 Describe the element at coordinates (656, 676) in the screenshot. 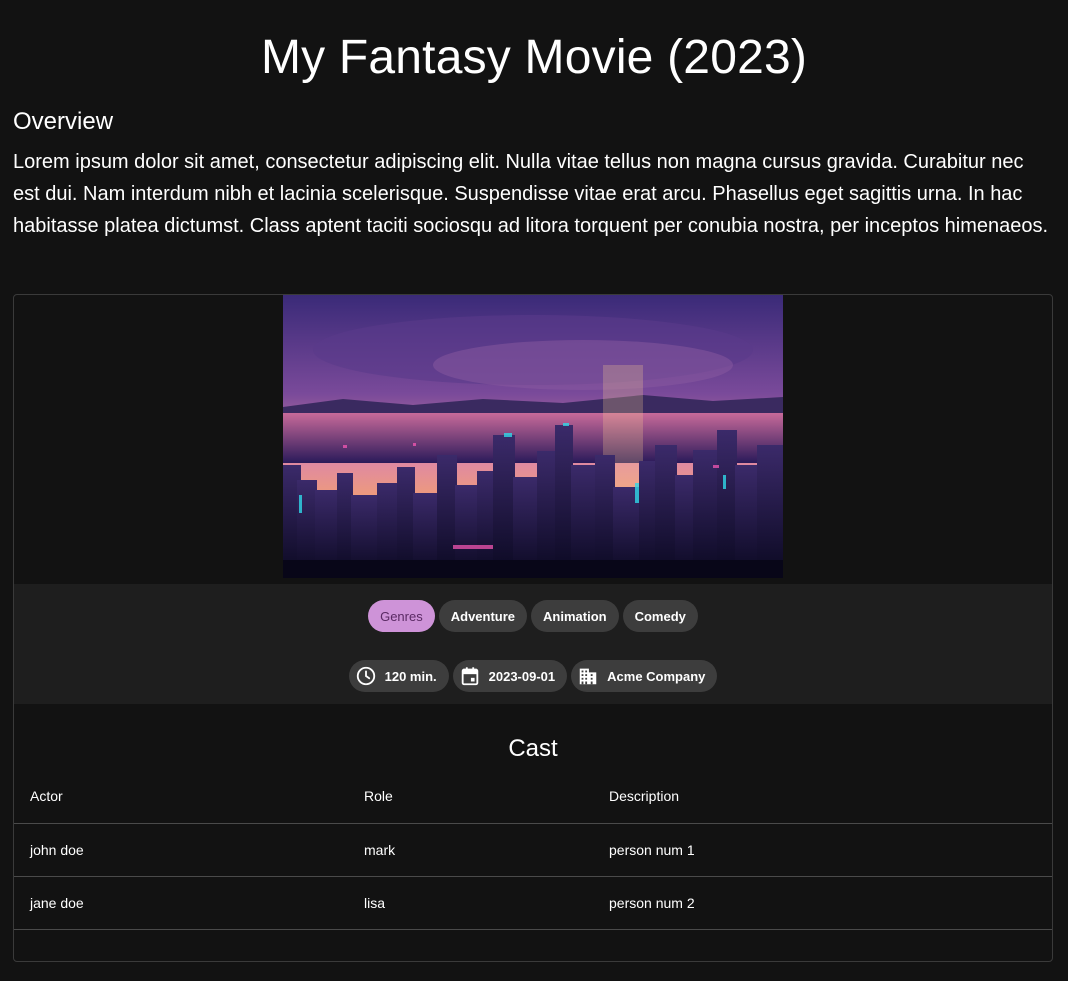

I see `company-text: Acme Company` at that location.